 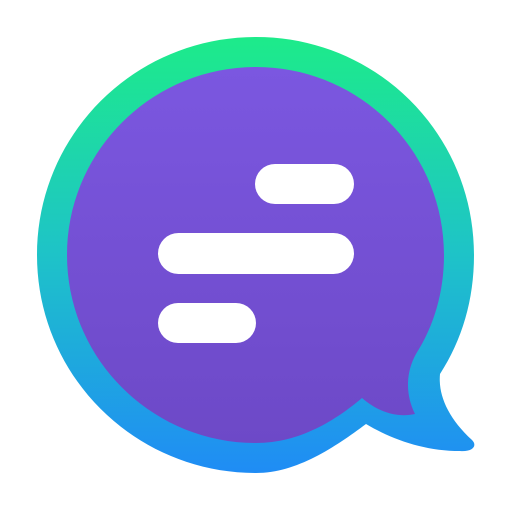 What do you see at coordinates (207, 323) in the screenshot?
I see `bottom-bar` at bounding box center [207, 323].